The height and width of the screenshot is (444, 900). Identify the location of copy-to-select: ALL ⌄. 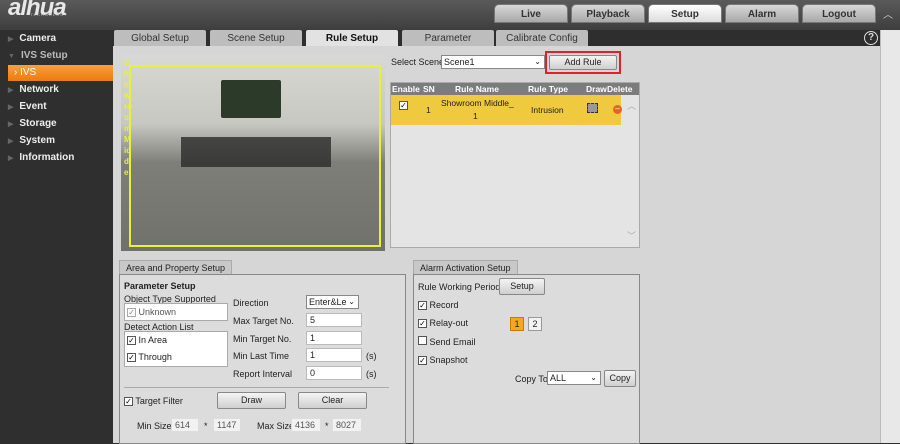
(574, 378).